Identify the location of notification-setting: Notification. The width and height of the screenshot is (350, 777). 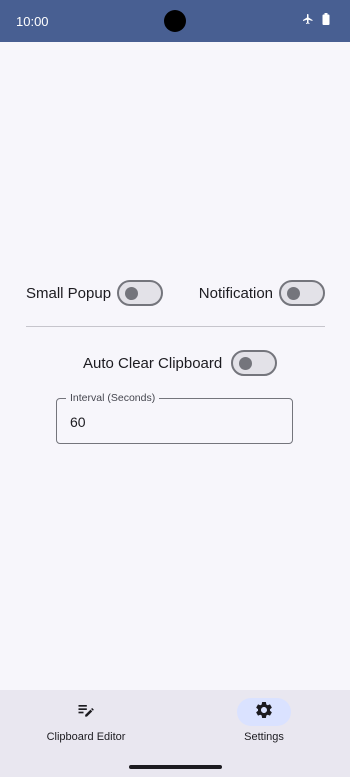
(262, 293).